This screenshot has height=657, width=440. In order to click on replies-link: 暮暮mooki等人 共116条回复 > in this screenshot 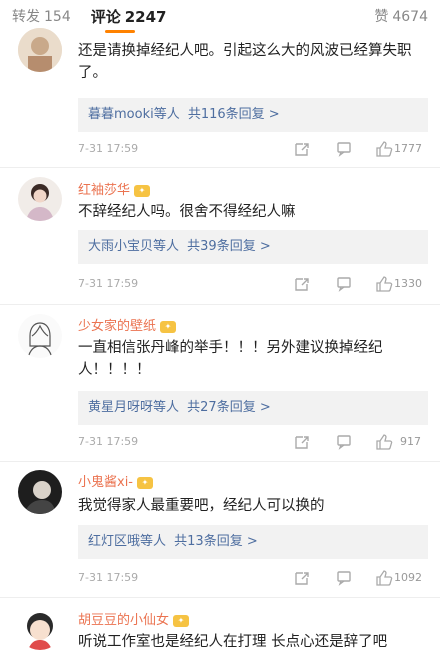, I will do `click(253, 115)`.